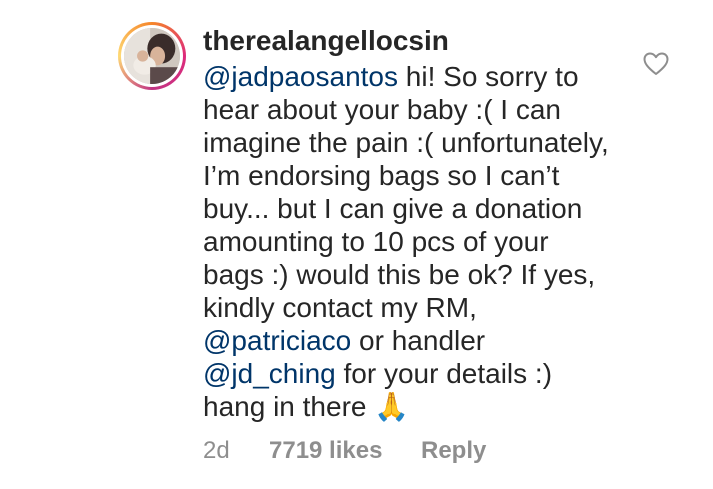  I want to click on avatar-image, so click(152, 56).